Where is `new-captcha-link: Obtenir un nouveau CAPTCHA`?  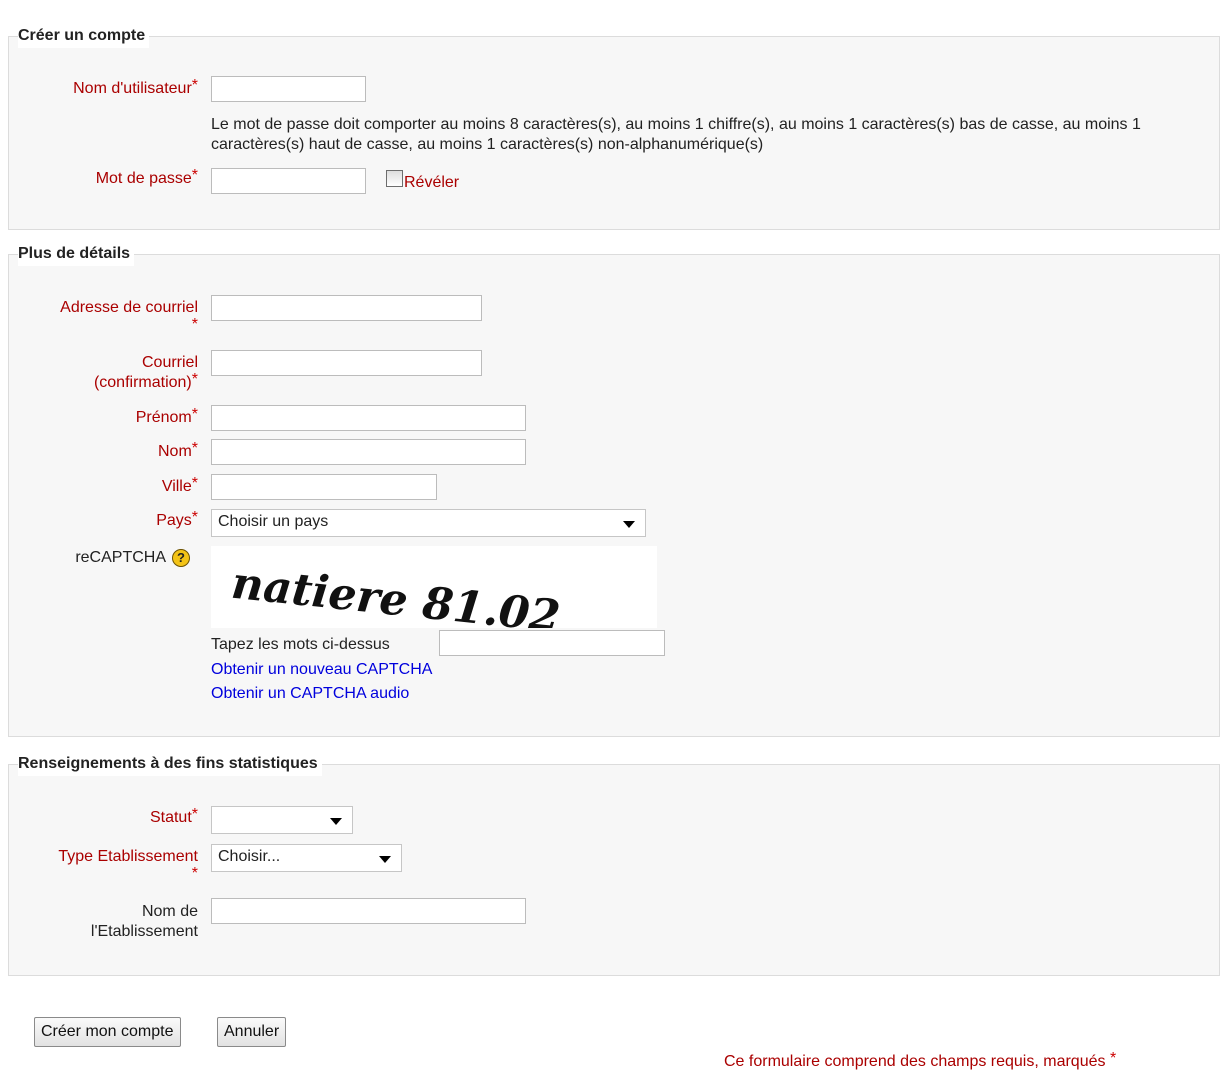
new-captcha-link: Obtenir un nouveau CAPTCHA is located at coordinates (321, 670).